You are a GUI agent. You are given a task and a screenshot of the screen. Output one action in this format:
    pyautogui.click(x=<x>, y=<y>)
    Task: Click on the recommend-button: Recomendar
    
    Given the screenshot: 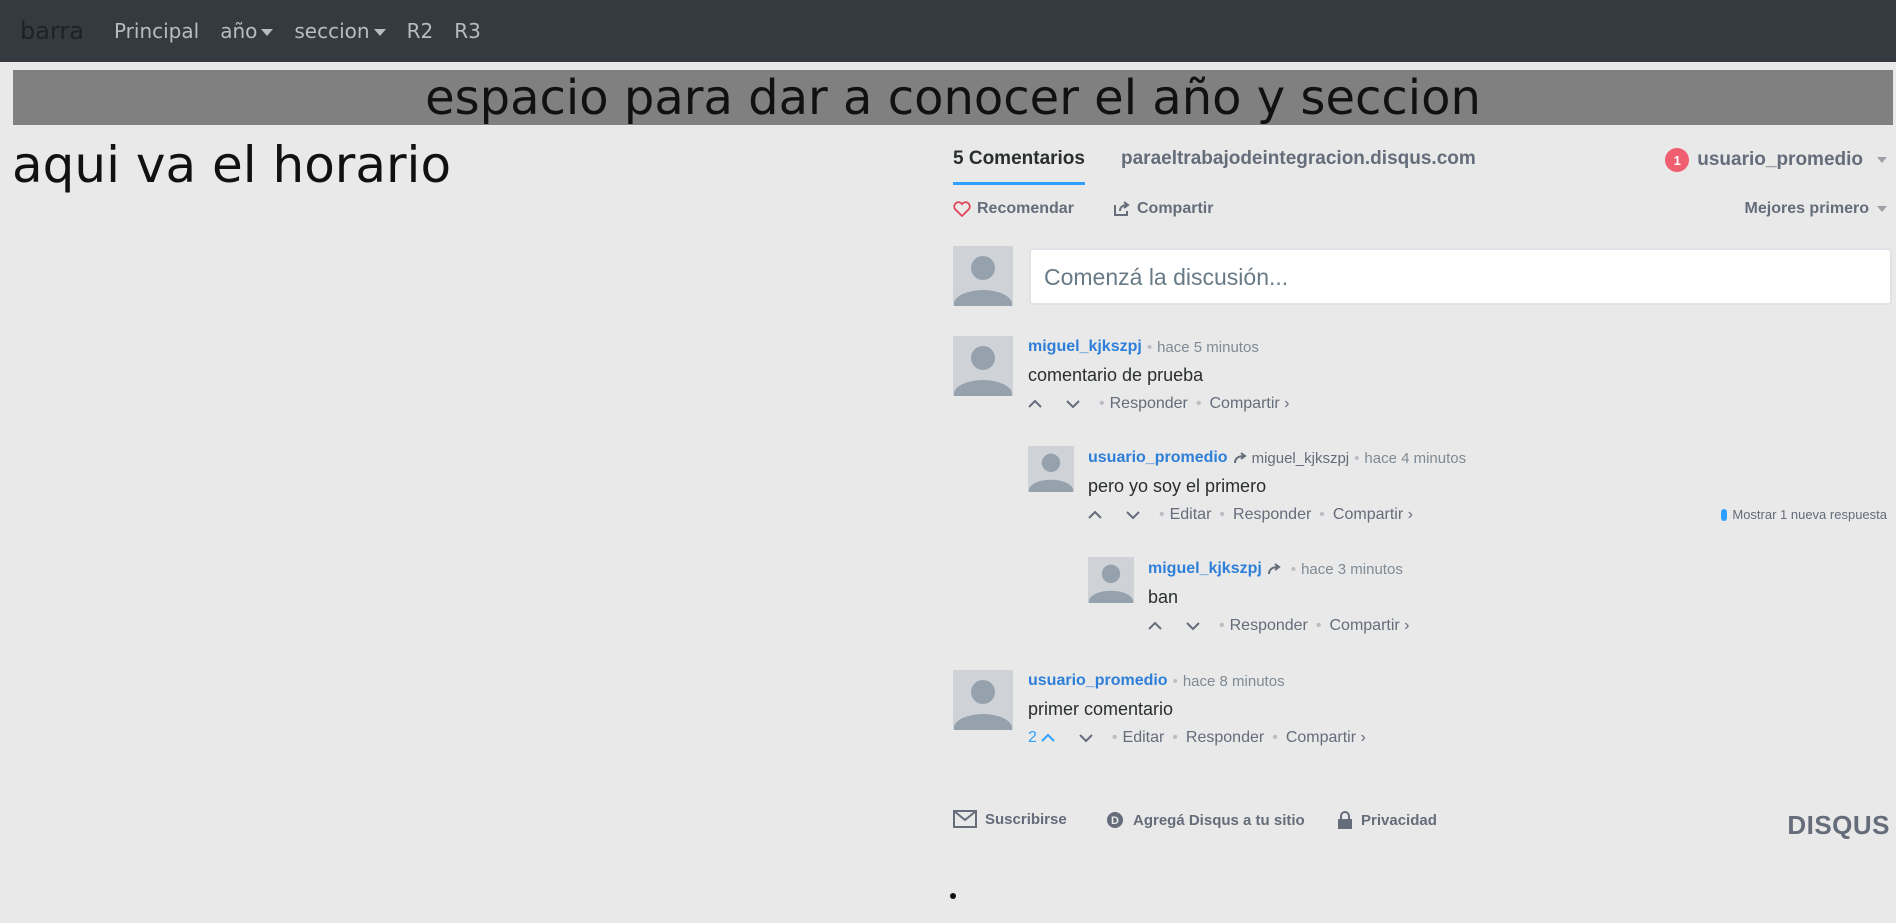 What is the action you would take?
    pyautogui.click(x=1013, y=209)
    